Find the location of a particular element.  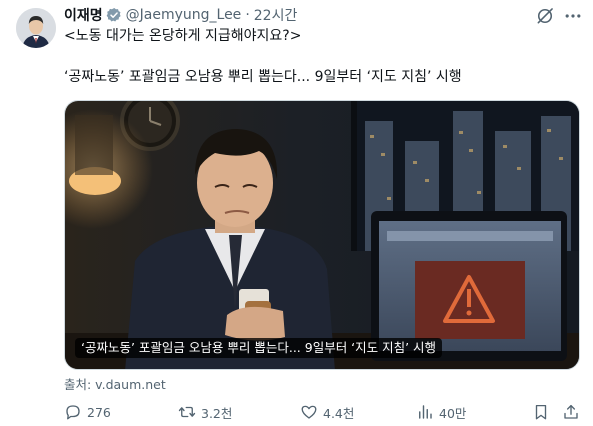

retweet-icon is located at coordinates (187, 412).